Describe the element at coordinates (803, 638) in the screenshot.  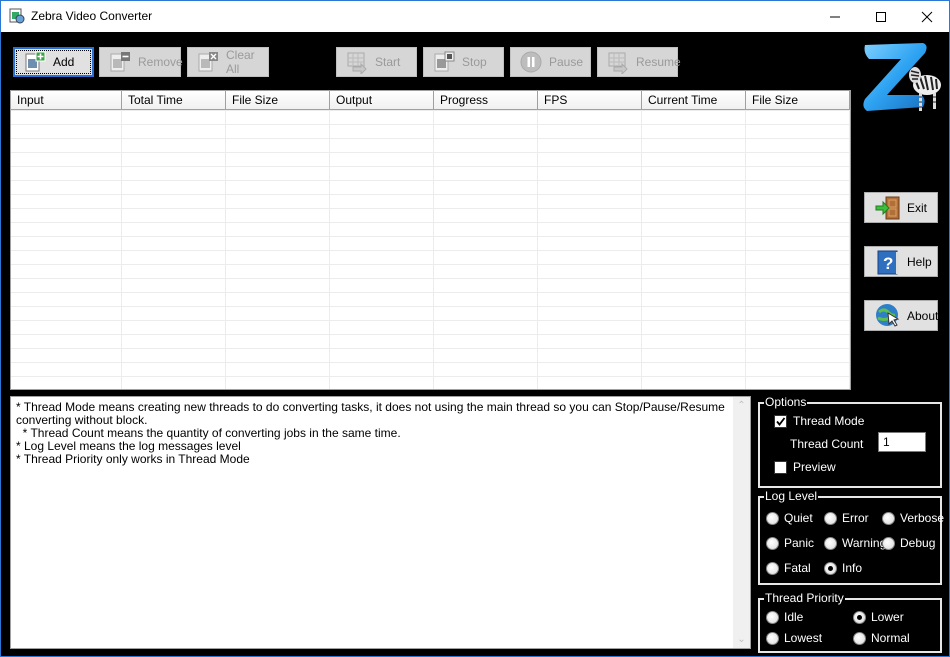
I see `radio-label: Lowest` at that location.